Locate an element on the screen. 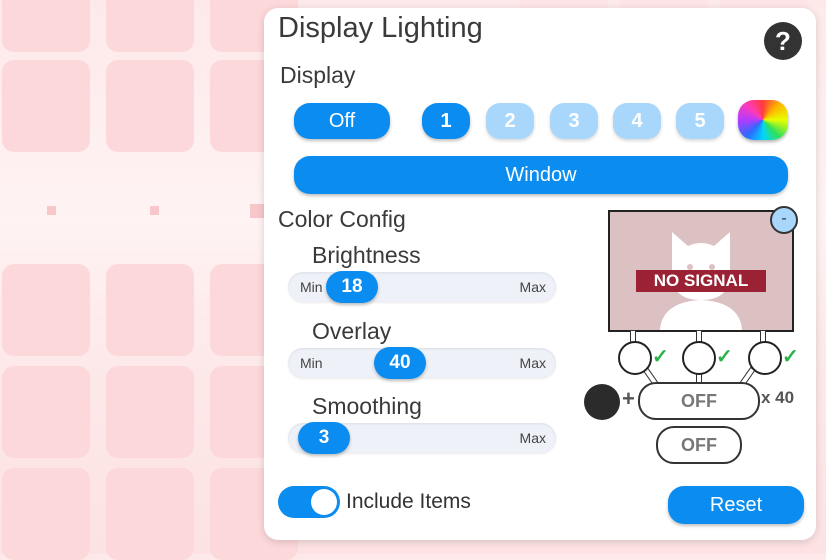 The height and width of the screenshot is (560, 826). display-button-2: 2 is located at coordinates (510, 121).